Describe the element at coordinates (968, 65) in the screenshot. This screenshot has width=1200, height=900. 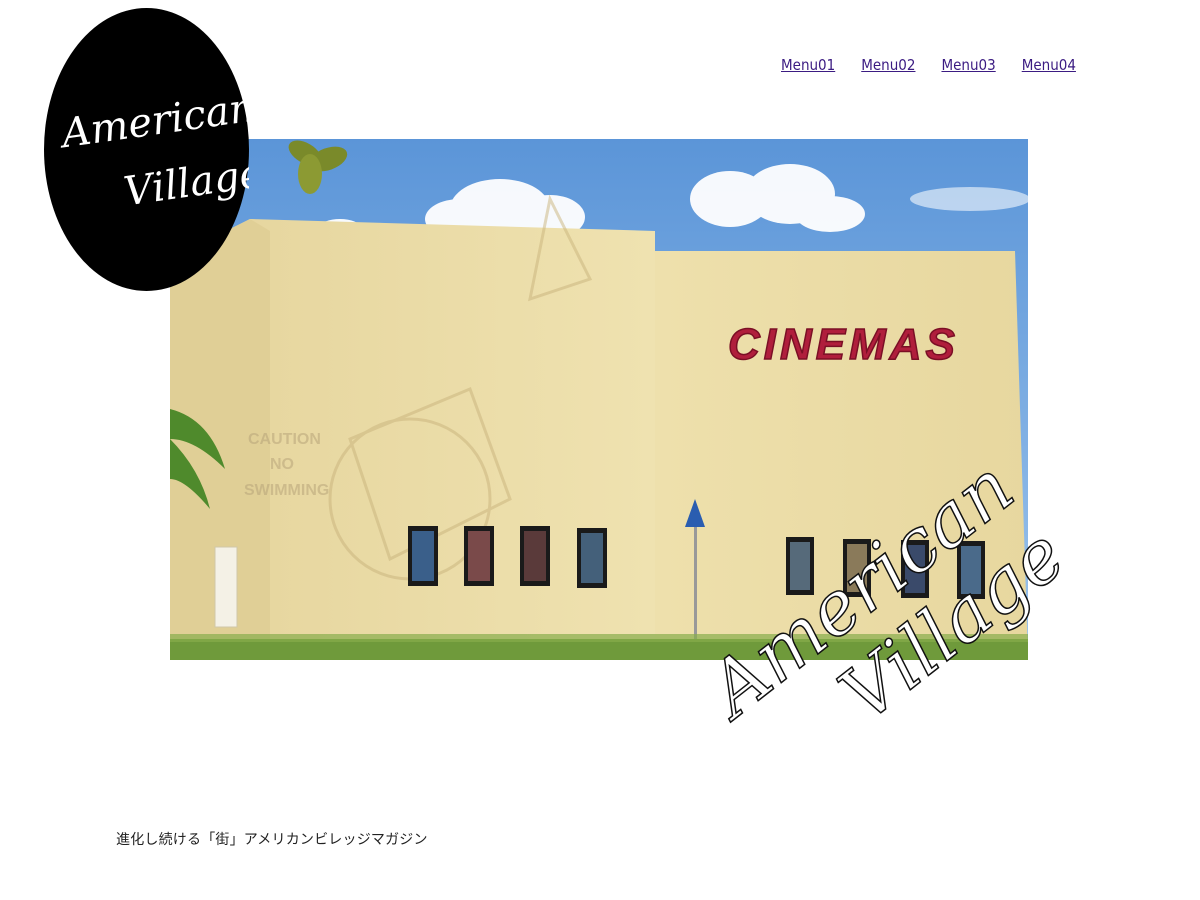
I see `nav-menu03: Menu03` at that location.